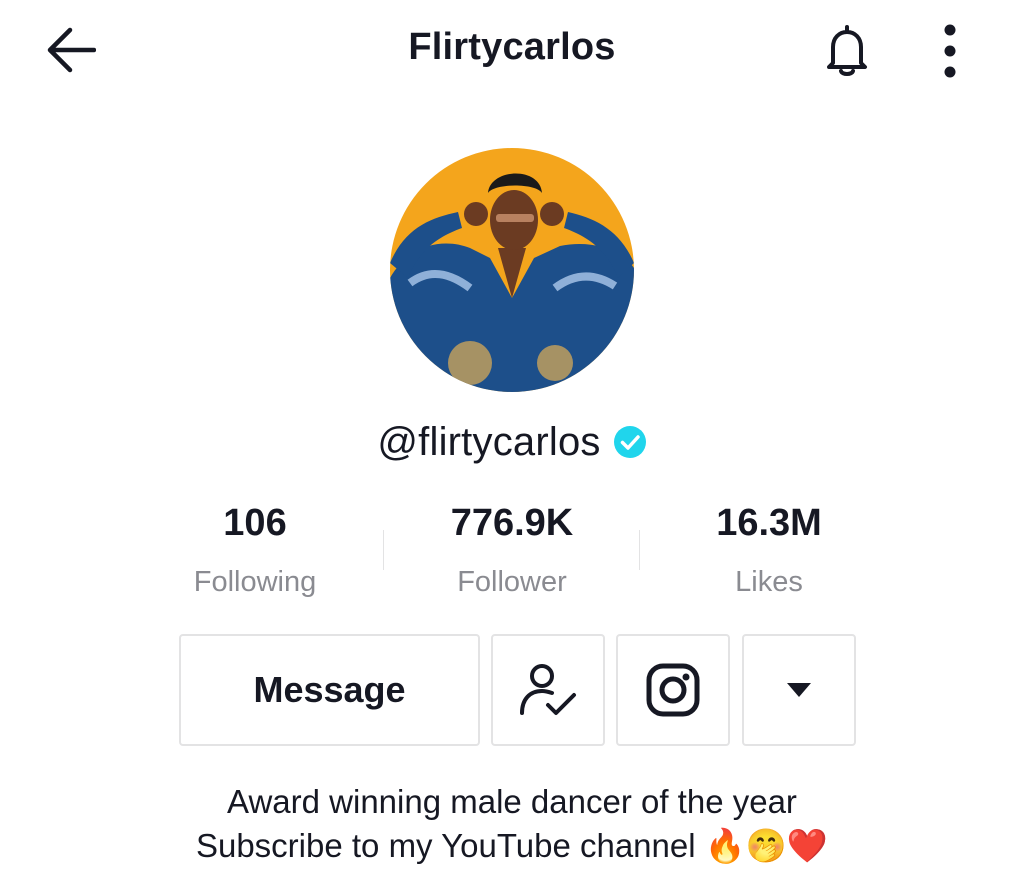 The height and width of the screenshot is (894, 1024). Describe the element at coordinates (512, 50) in the screenshot. I see `top-bar: Flirtycarlos` at that location.